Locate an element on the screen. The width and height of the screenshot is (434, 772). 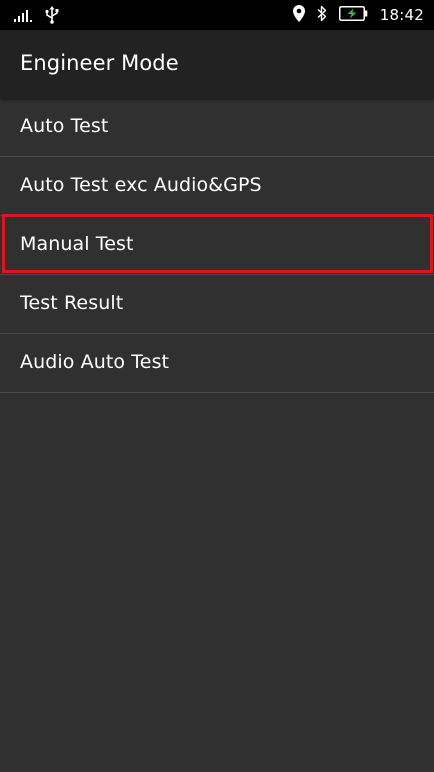
battery-charging-icon is located at coordinates (353, 15).